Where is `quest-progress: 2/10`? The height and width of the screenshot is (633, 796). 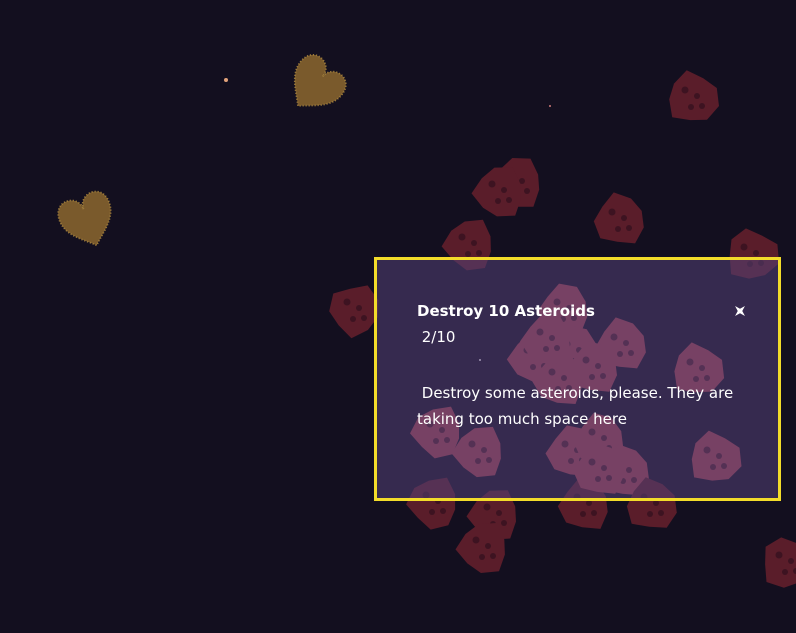 quest-progress: 2/10 is located at coordinates (436, 337).